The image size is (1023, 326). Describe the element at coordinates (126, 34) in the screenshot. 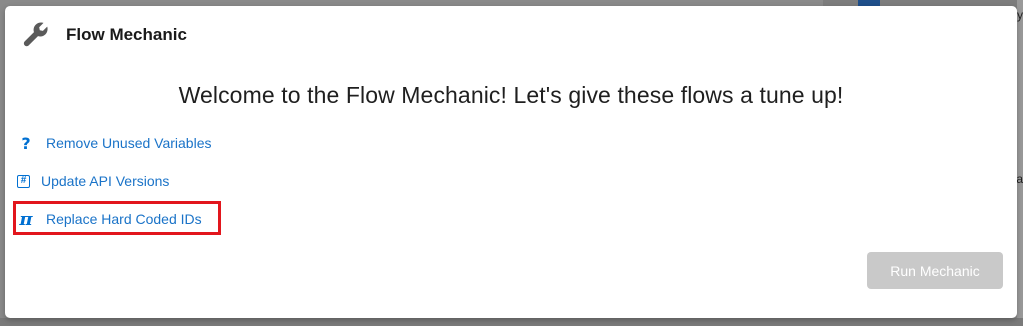

I see `modal-title: Flow Mechanic` at that location.